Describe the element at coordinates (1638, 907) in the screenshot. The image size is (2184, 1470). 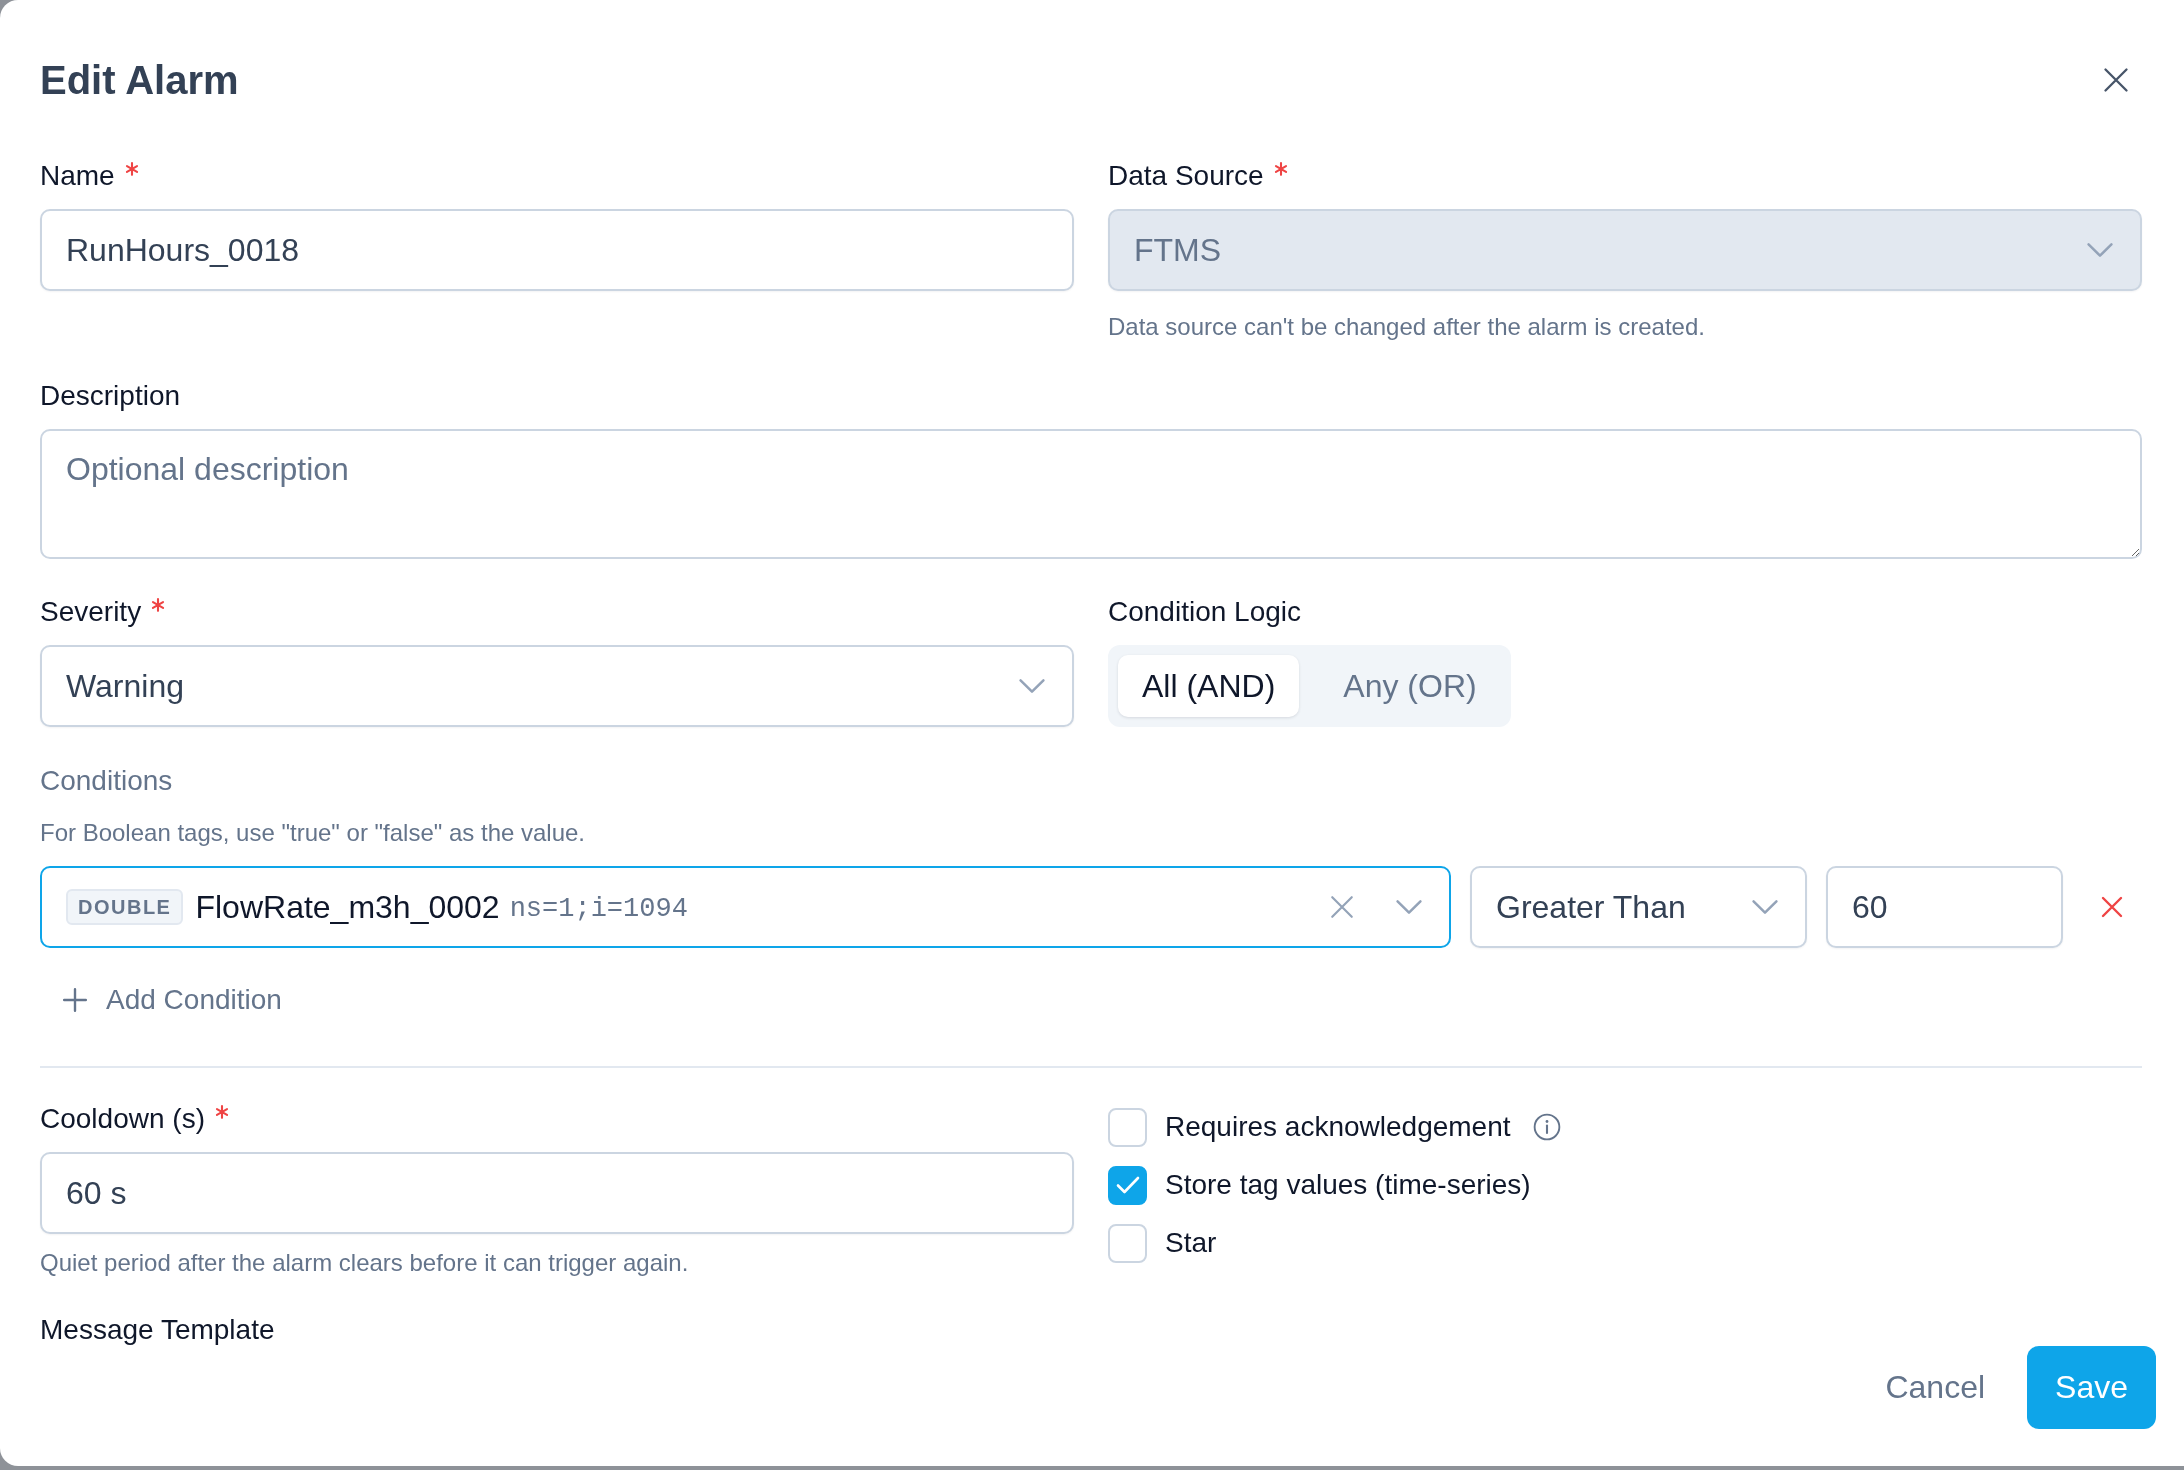
I see `operator-dropdown: Greater Than` at that location.